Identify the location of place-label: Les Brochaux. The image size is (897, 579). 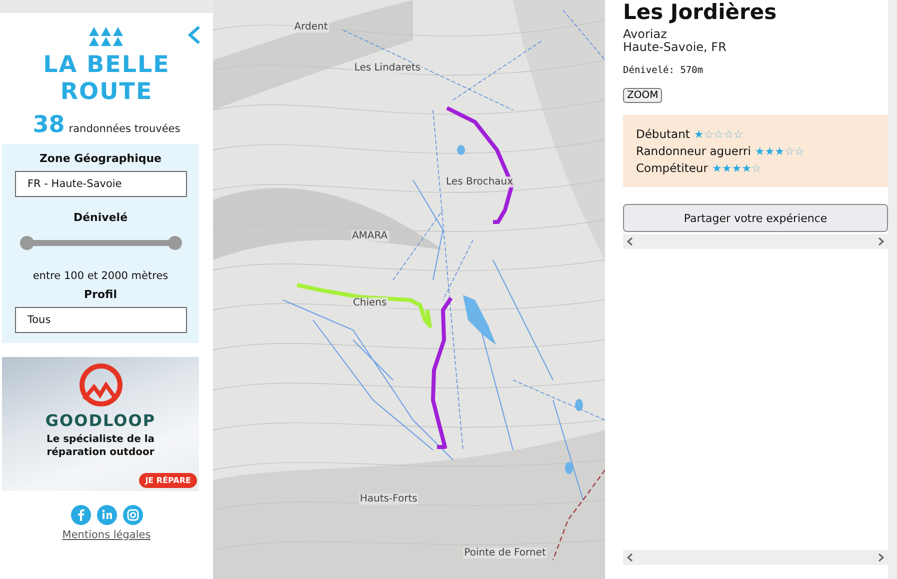
(479, 182).